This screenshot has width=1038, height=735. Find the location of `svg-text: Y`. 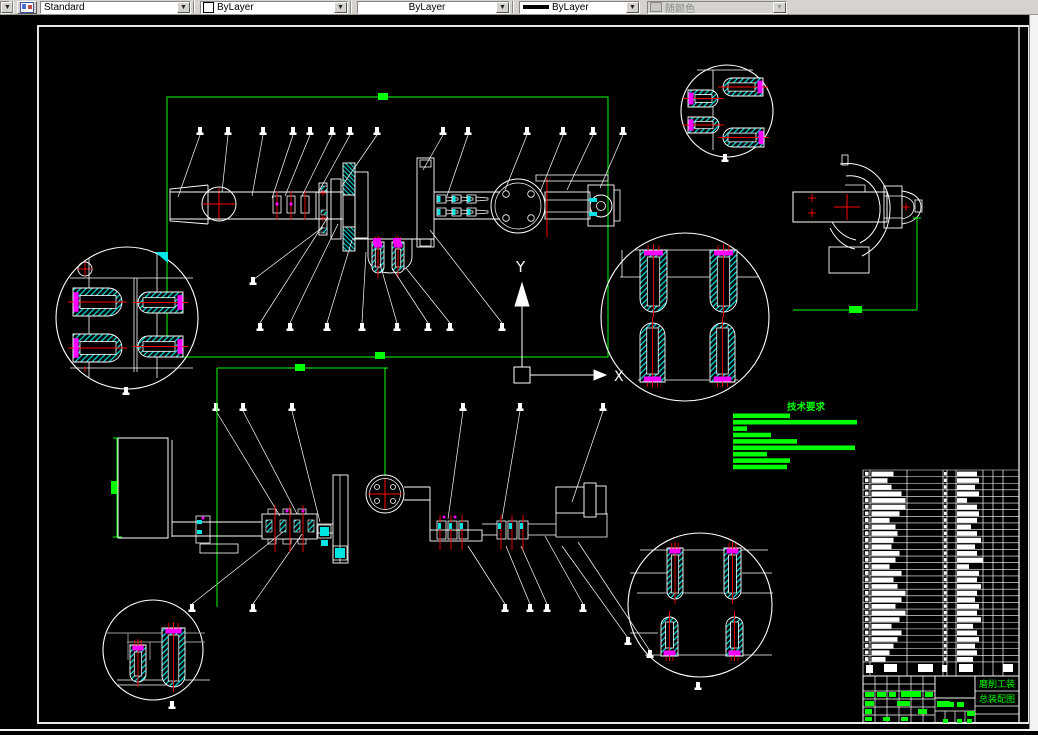

svg-text: Y is located at coordinates (520, 267).